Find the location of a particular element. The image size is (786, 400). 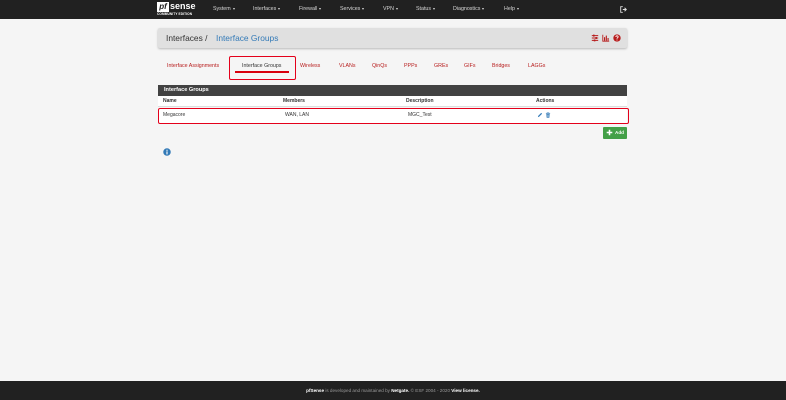

tab-laggs: LAGGs is located at coordinates (536, 67).